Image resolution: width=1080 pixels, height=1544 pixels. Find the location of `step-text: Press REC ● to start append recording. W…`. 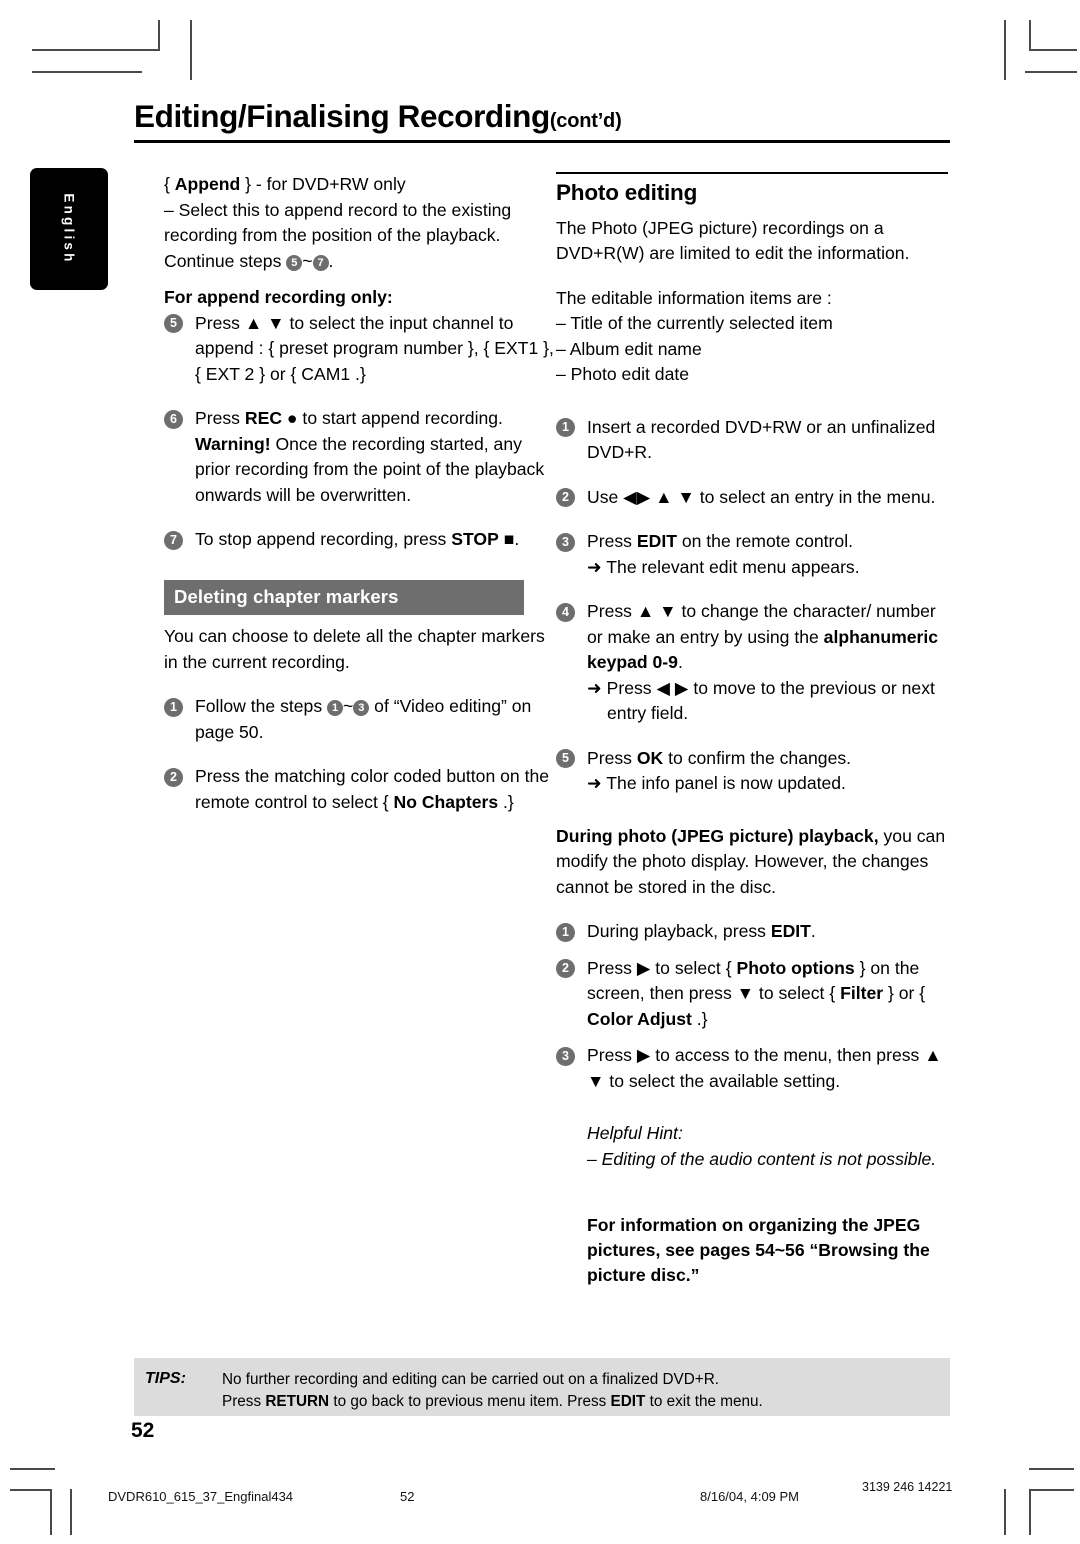

step-text: Press REC ● to start append recording. W… is located at coordinates (369, 456).